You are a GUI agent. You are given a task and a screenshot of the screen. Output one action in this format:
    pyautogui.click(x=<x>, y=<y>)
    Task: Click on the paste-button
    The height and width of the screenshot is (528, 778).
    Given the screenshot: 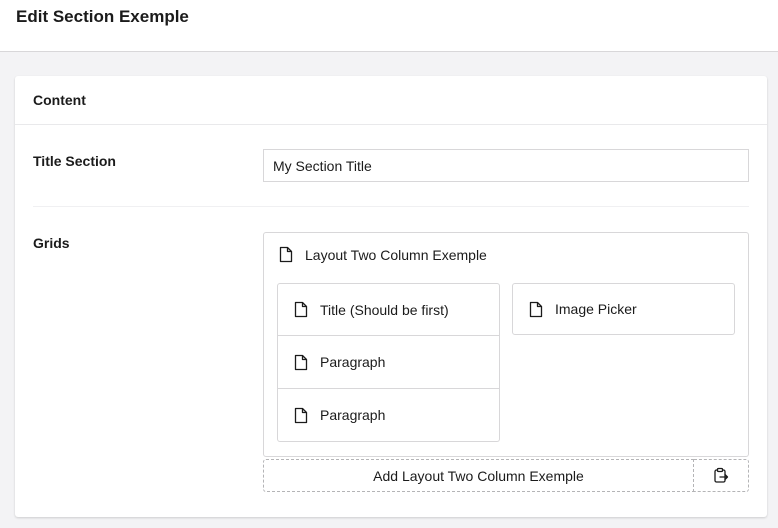 What is the action you would take?
    pyautogui.click(x=721, y=475)
    